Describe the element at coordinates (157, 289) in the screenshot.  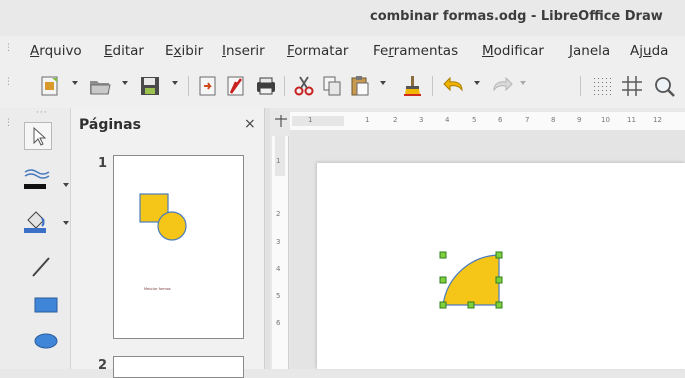
I see `thumbnail-caption: Mesclar formas` at that location.